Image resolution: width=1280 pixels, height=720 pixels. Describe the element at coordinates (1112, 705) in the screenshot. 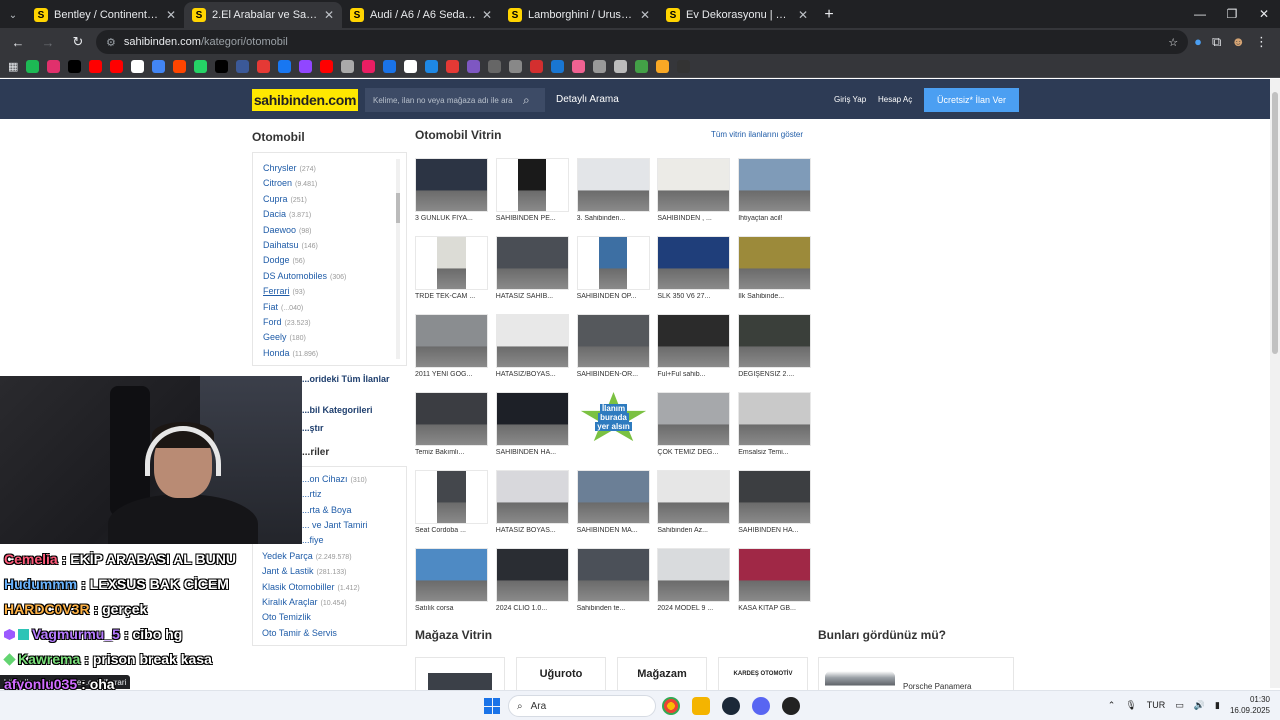

I see `chevron-up-icon: ⌃` at that location.